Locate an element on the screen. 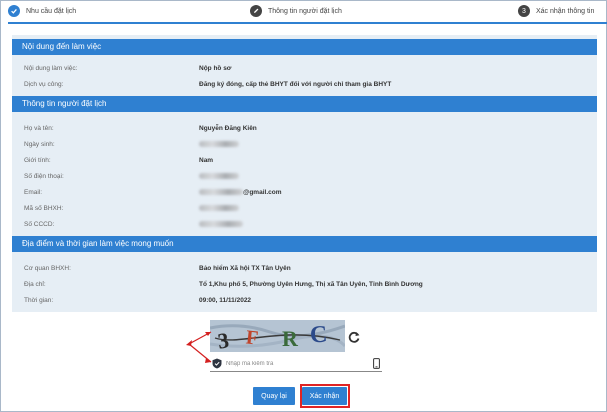 This screenshot has height=412, width=607. step-3-number: 3 is located at coordinates (524, 11).